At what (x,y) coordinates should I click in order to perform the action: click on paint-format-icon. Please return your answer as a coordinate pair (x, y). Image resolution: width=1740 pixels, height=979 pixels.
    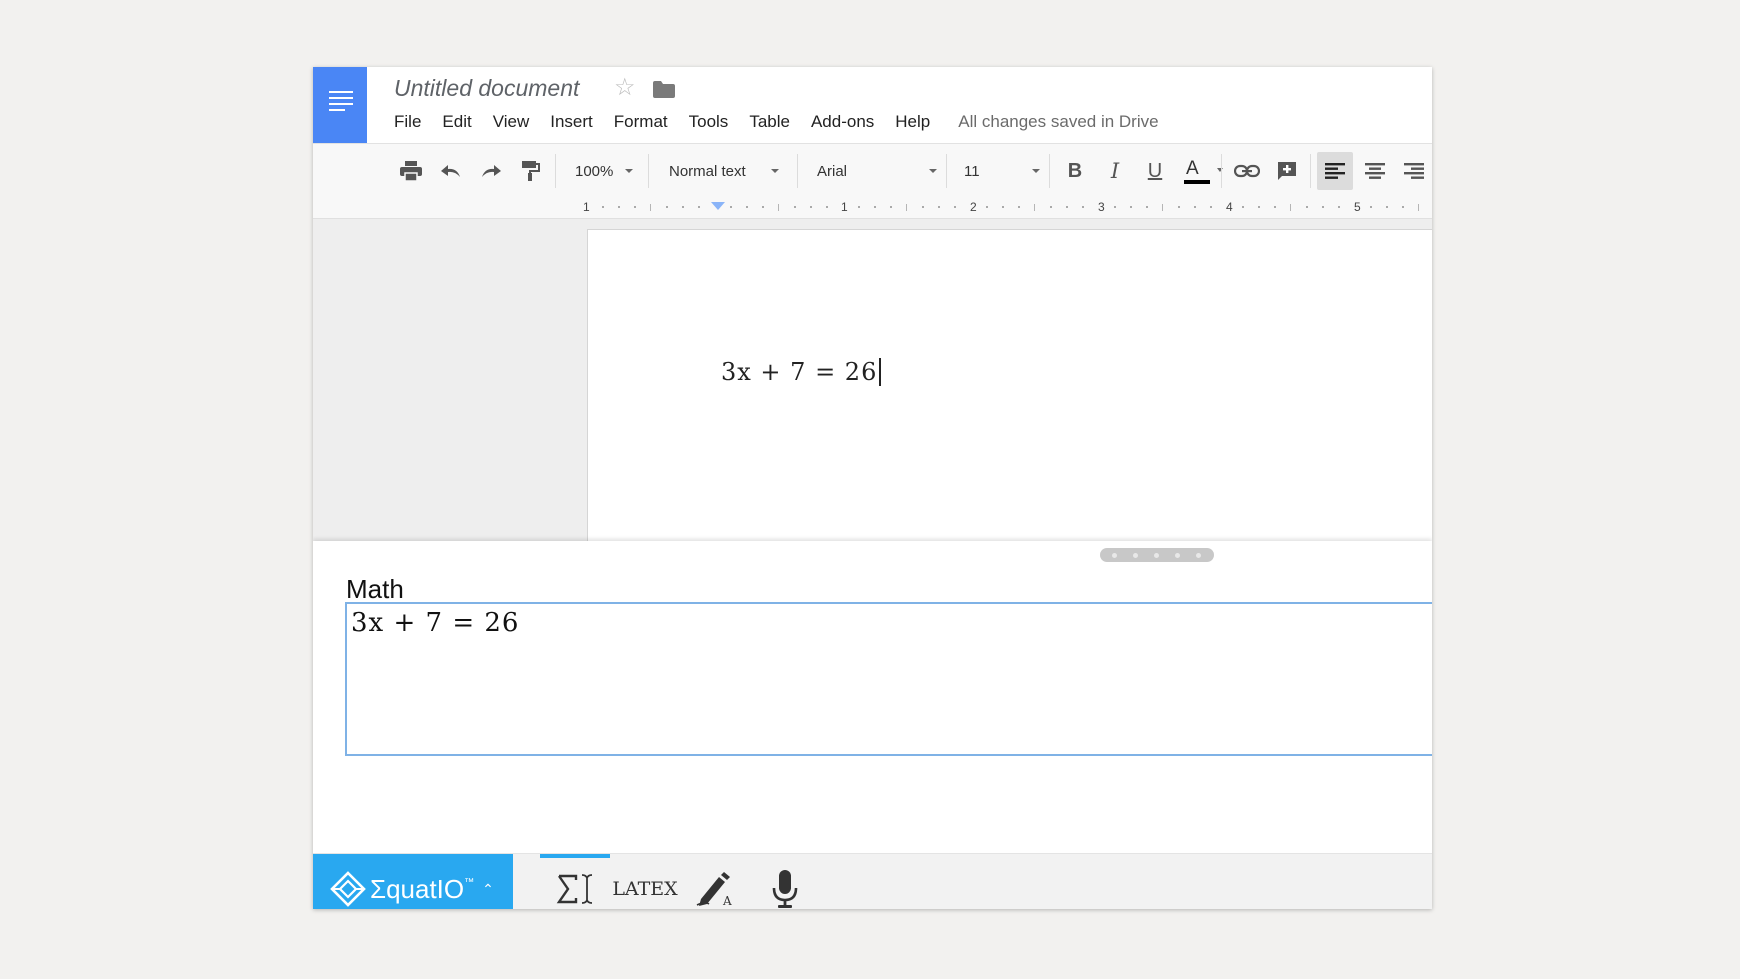
    Looking at the image, I should click on (531, 171).